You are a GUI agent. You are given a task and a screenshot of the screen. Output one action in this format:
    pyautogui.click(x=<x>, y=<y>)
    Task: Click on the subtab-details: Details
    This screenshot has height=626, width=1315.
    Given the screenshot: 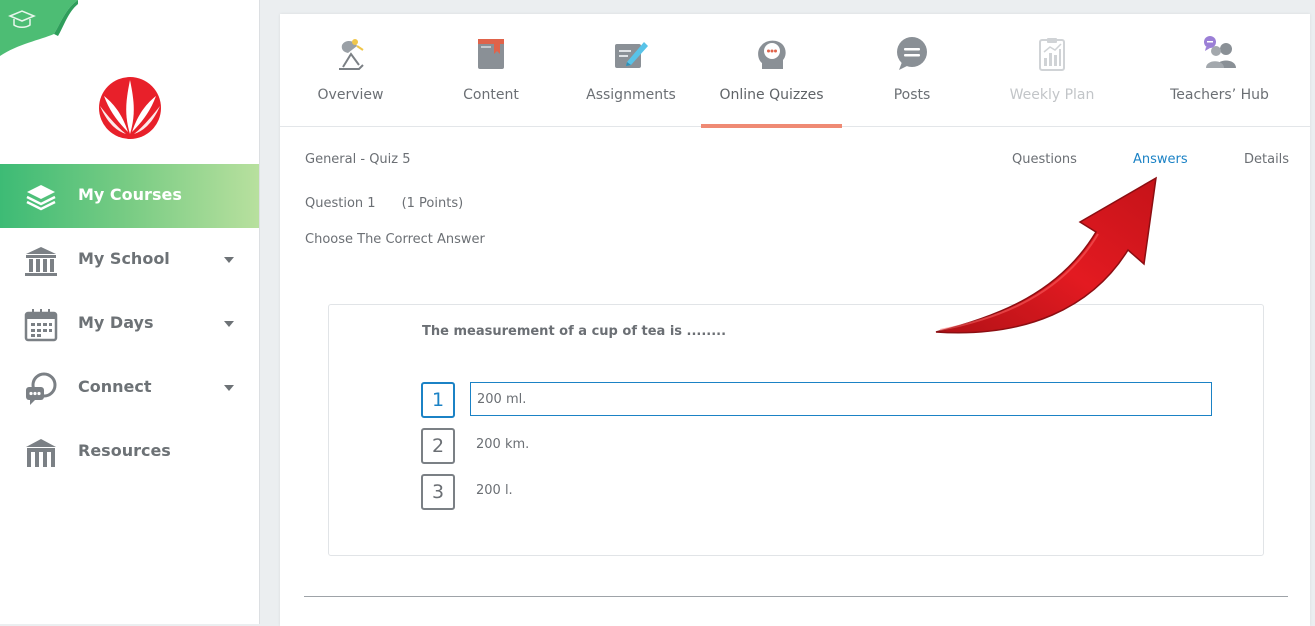 What is the action you would take?
    pyautogui.click(x=1266, y=159)
    